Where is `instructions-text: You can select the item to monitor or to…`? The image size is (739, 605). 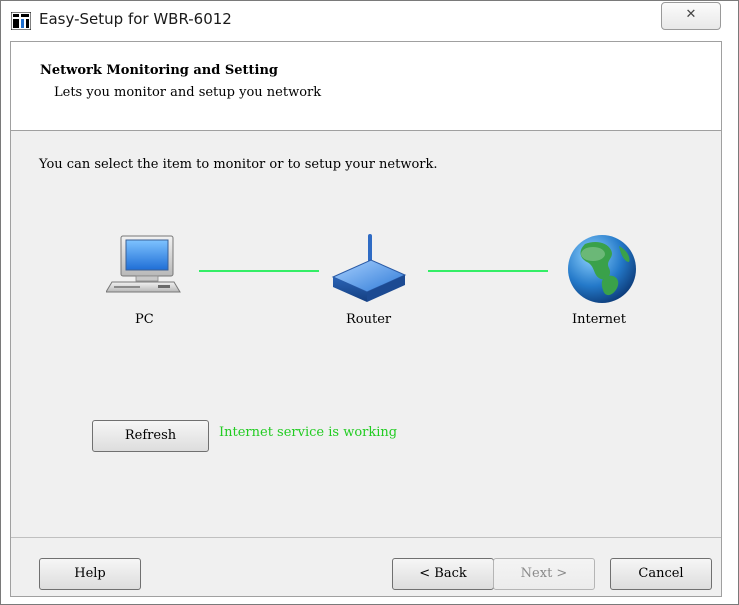
instructions-text: You can select the item to monitor or to… is located at coordinates (238, 164).